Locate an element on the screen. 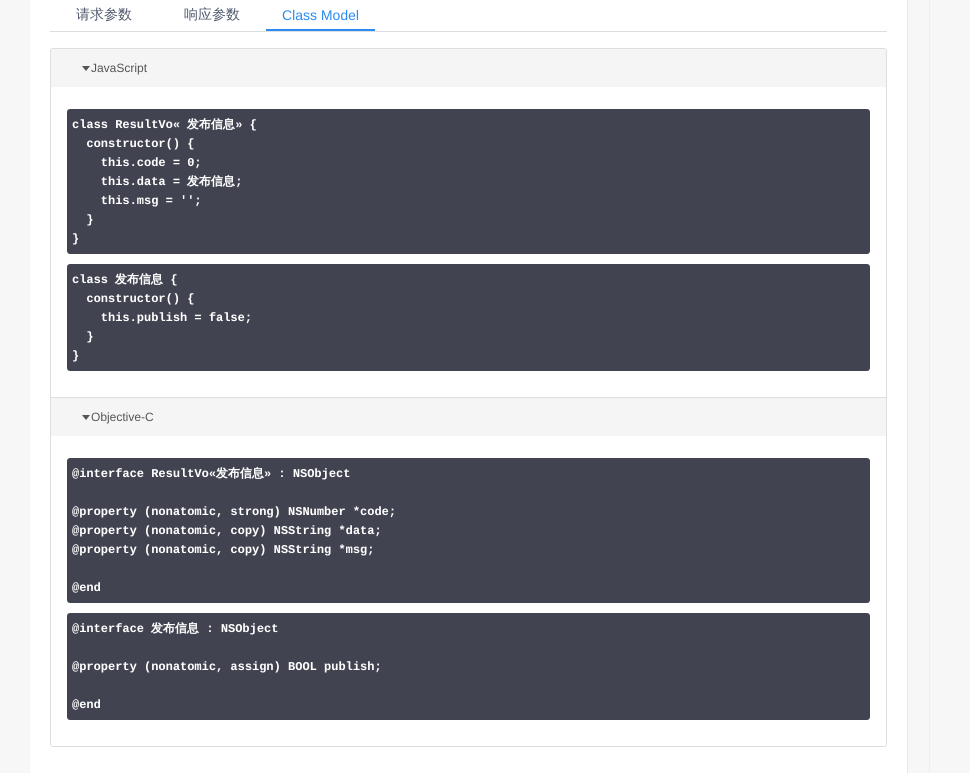 The image size is (970, 773). section-title: Objective-C is located at coordinates (122, 417).